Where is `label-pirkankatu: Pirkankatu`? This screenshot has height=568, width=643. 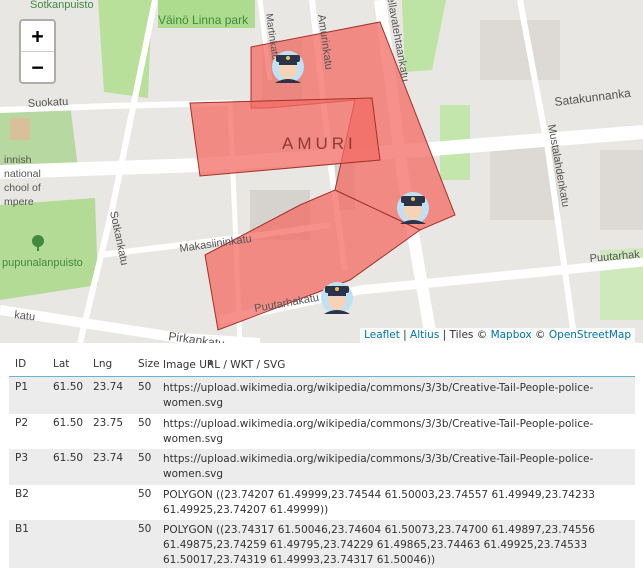
label-pirkankatu: Pirkankatu is located at coordinates (197, 336).